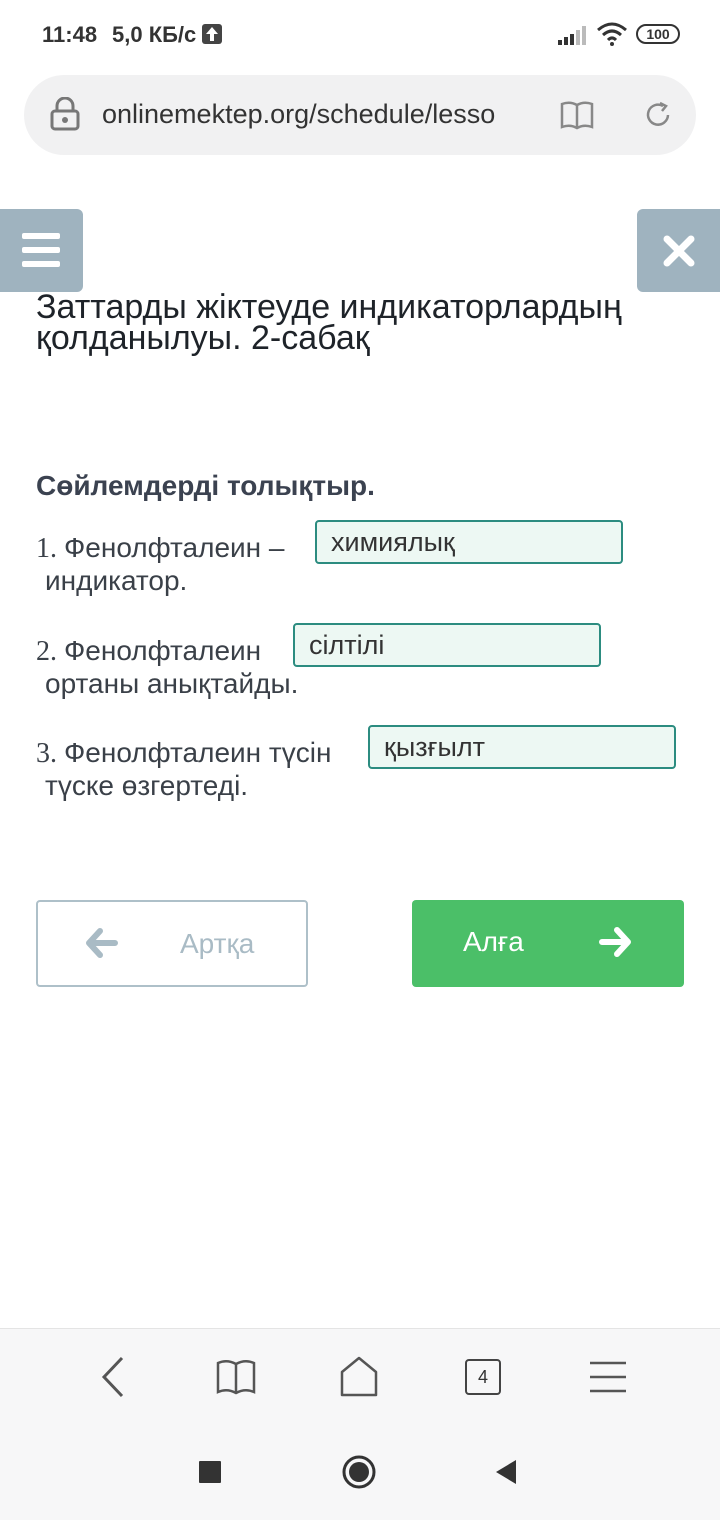  What do you see at coordinates (493, 941) in the screenshot?
I see `next-button-label: Алға` at bounding box center [493, 941].